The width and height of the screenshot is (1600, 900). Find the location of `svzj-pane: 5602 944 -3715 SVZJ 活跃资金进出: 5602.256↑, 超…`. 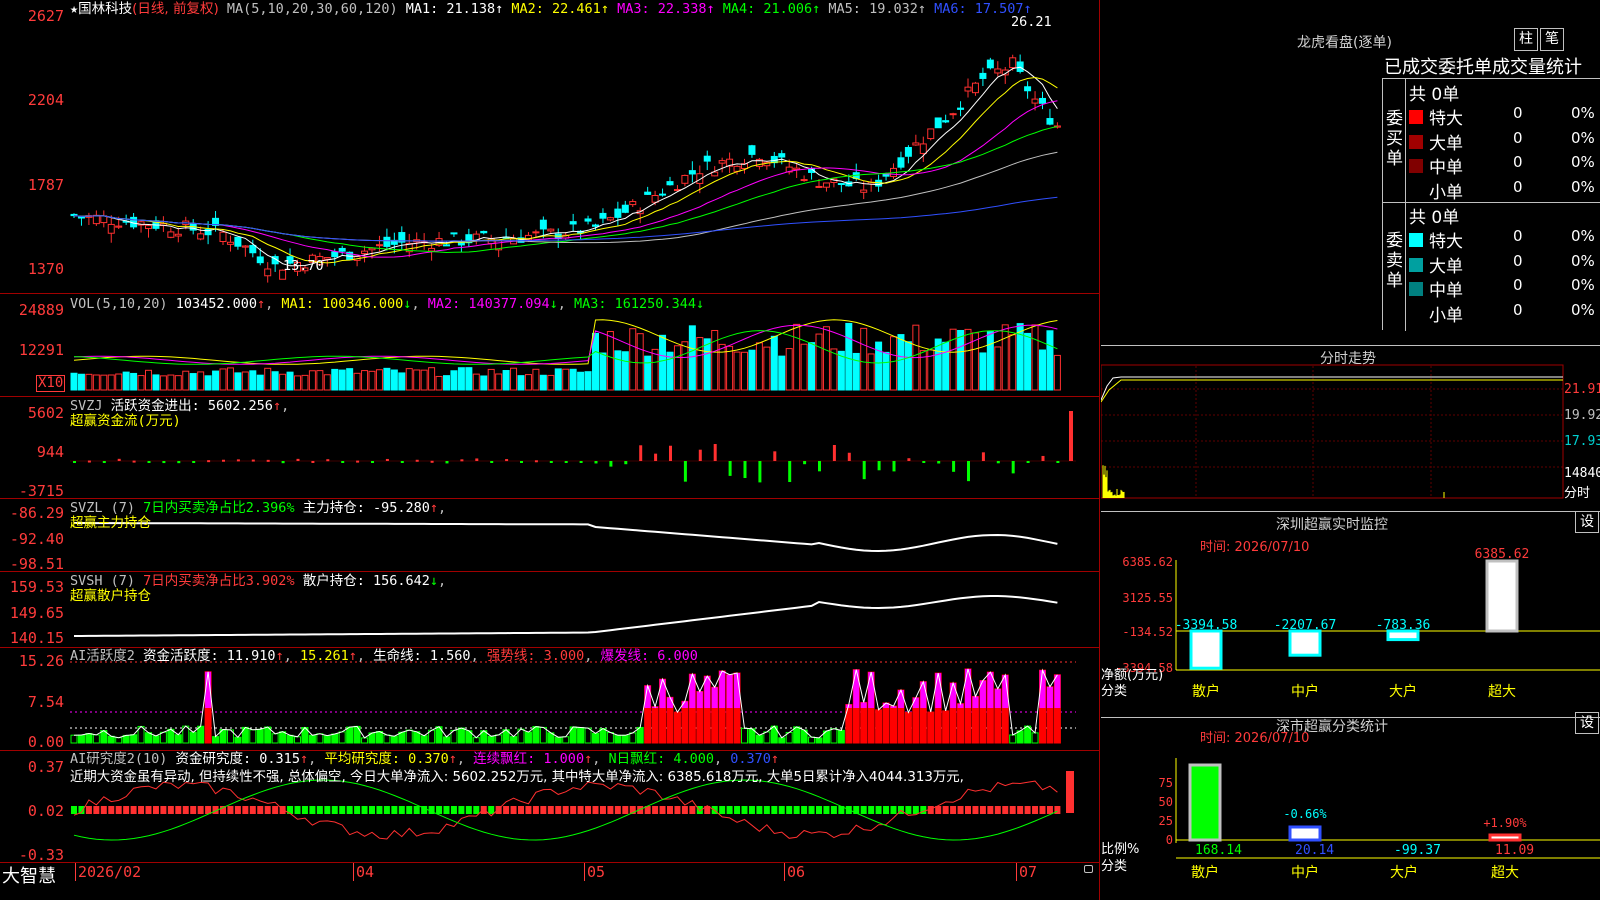

svzj-pane: 5602 944 -3715 SVZJ 活跃资金进出: 5602.256↑, 超… is located at coordinates (550, 448).